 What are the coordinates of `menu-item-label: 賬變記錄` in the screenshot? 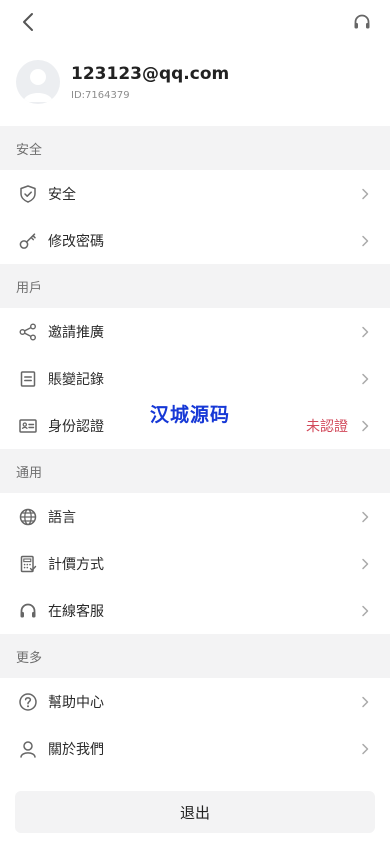 It's located at (76, 379).